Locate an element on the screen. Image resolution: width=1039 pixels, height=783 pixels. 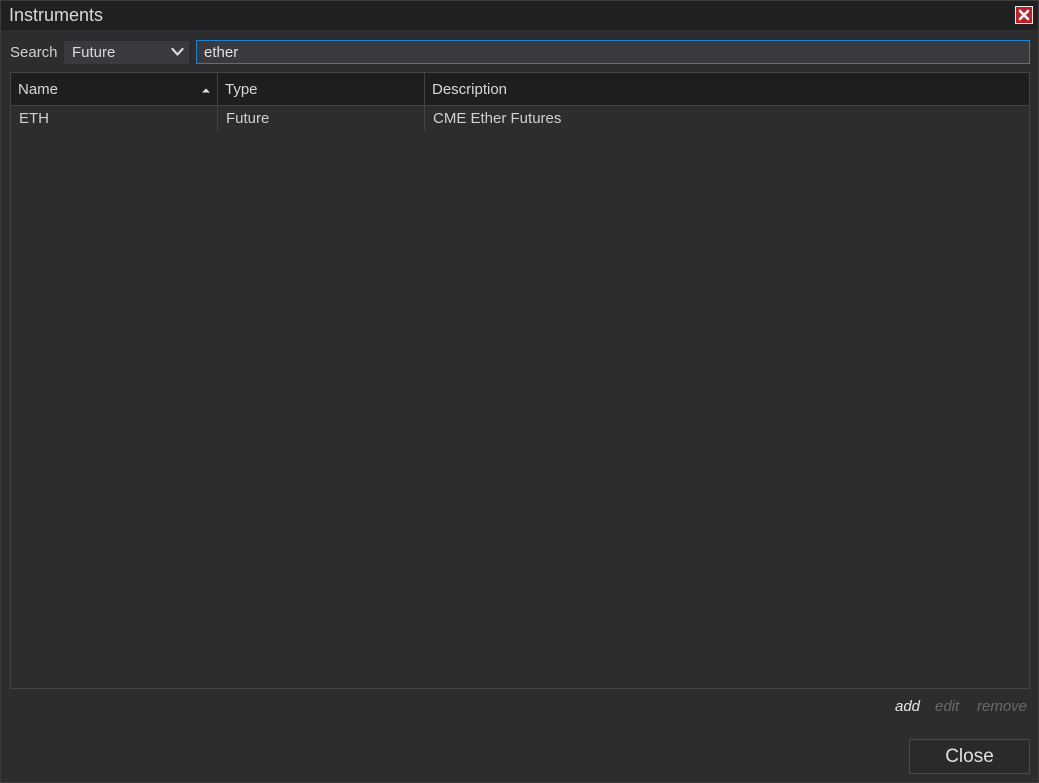
column-header-name-label: Name is located at coordinates (38, 89).